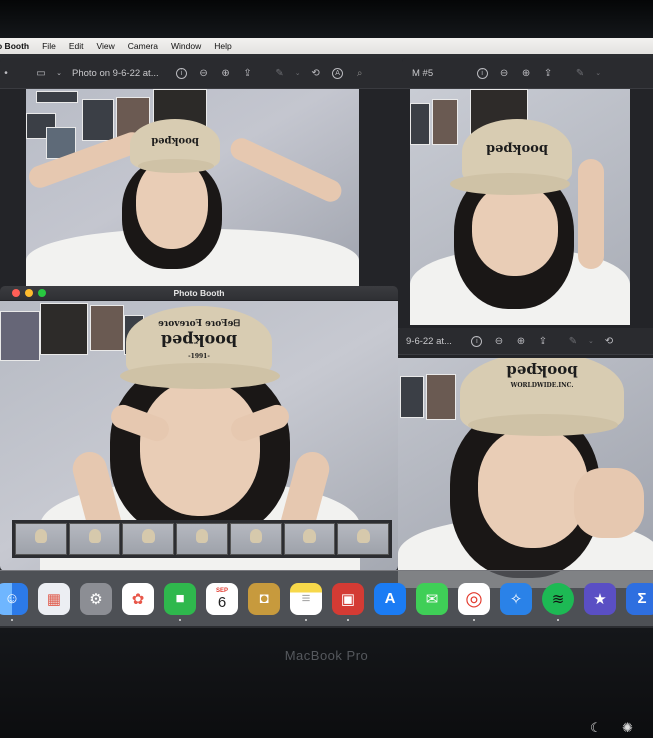  I want to click on brightness-icon: ✺, so click(627, 727).